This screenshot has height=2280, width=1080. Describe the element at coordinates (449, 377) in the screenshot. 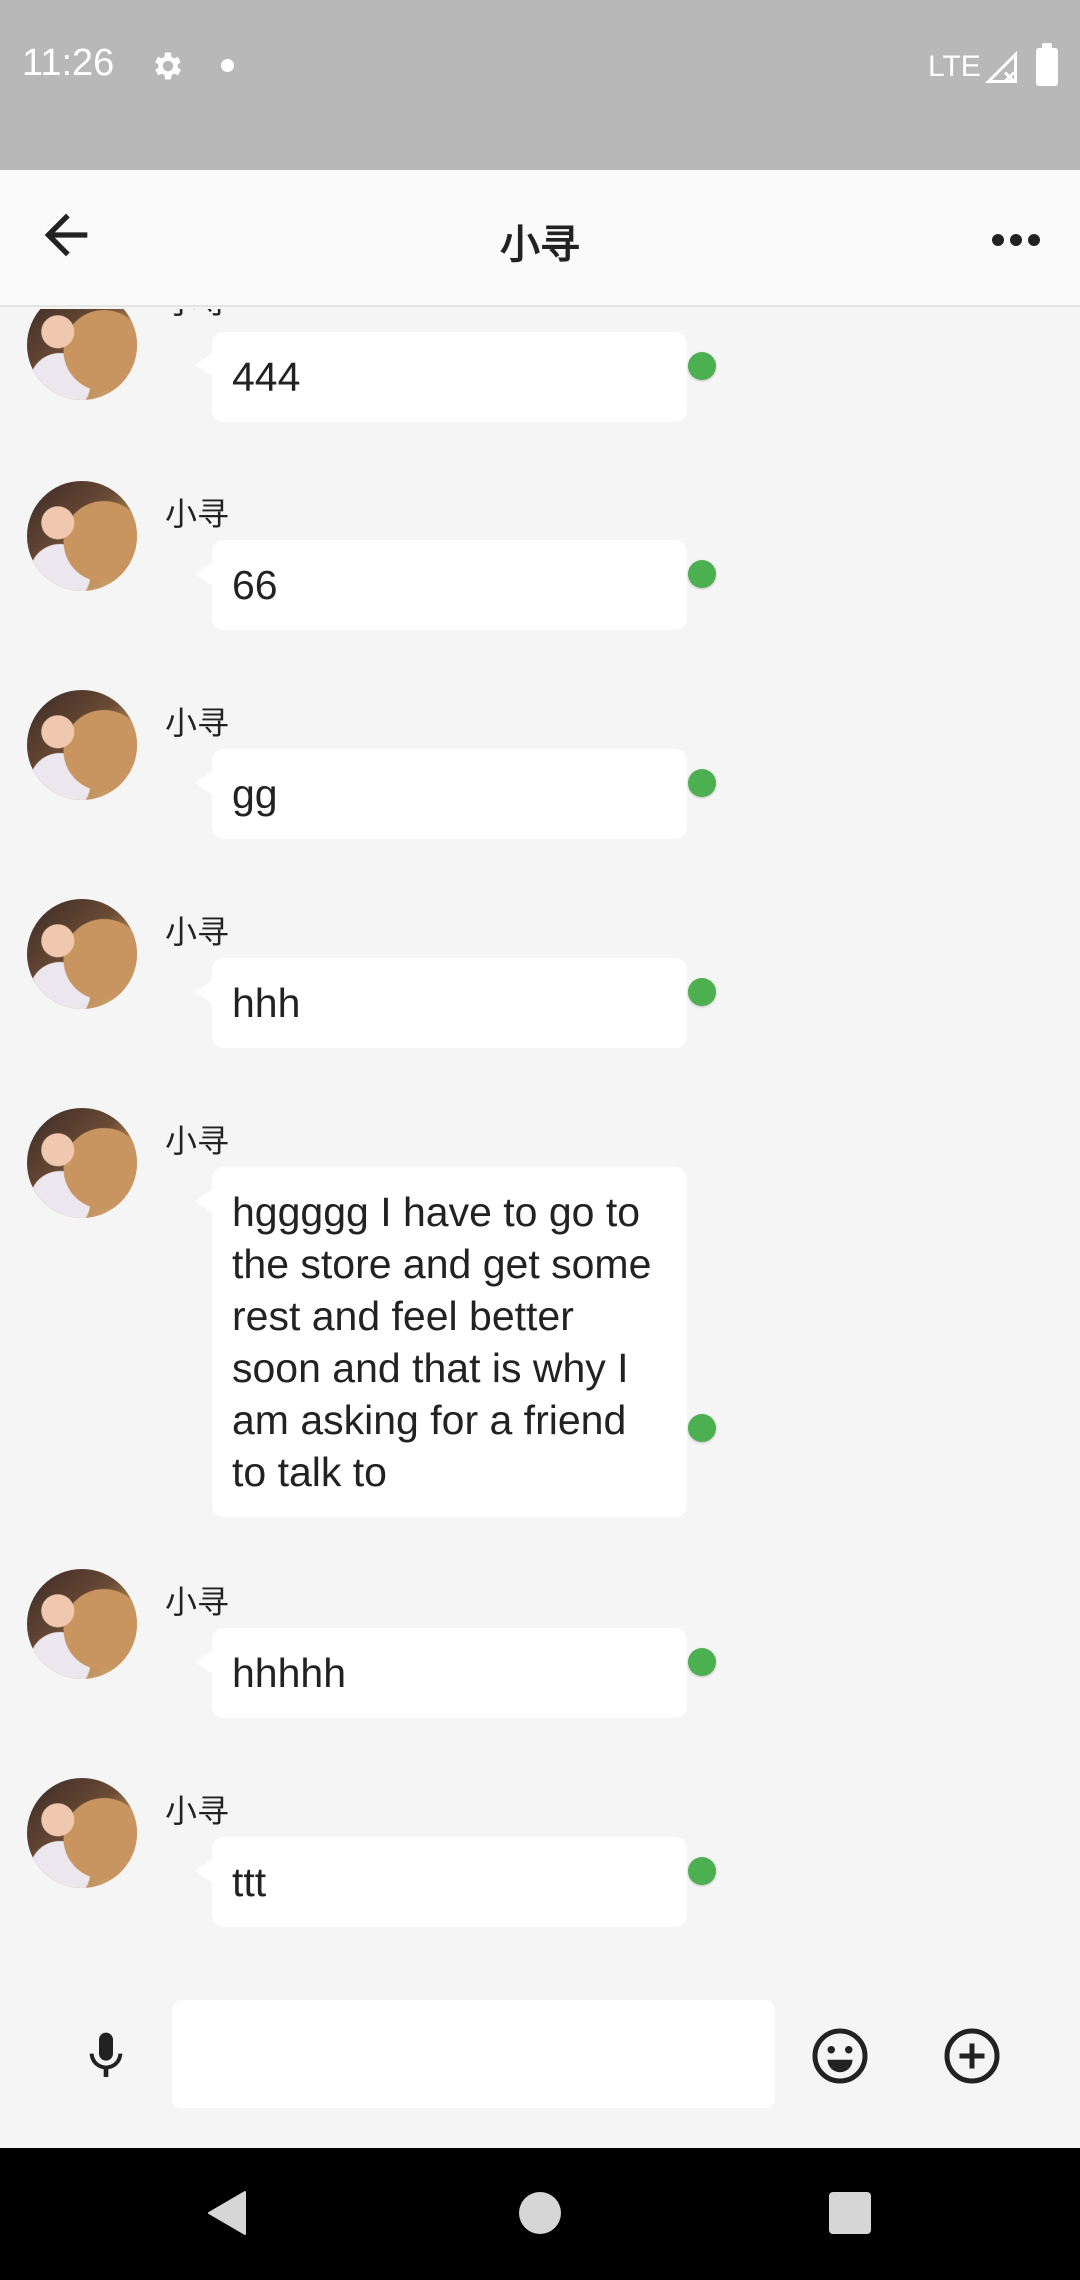

I see `message-bubble: 444` at that location.